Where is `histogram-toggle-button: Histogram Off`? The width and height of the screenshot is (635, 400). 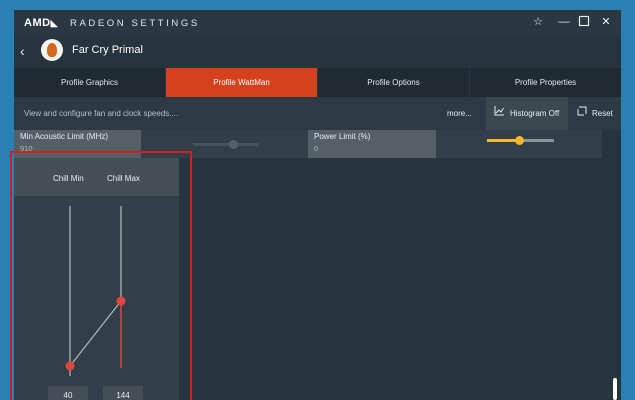 histogram-toggle-button: Histogram Off is located at coordinates (527, 113).